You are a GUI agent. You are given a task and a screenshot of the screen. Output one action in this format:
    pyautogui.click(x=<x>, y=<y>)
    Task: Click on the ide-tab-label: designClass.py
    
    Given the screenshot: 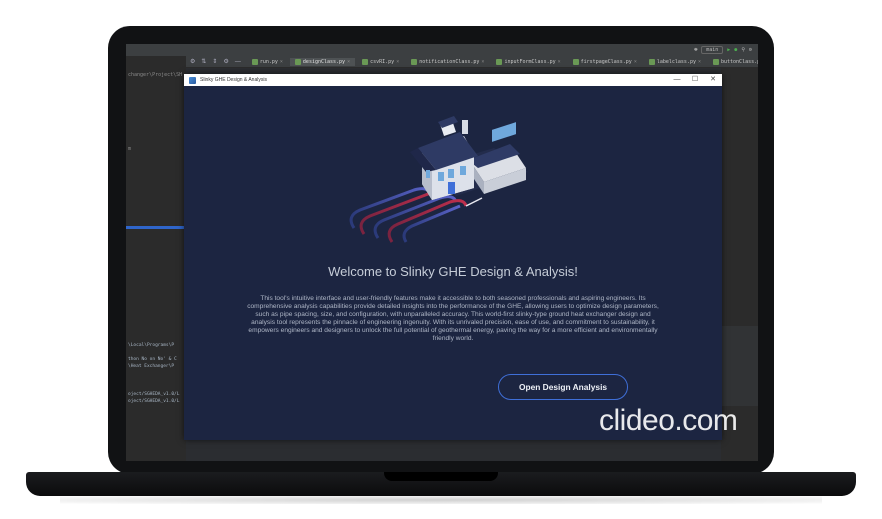 What is the action you would take?
    pyautogui.click(x=324, y=61)
    